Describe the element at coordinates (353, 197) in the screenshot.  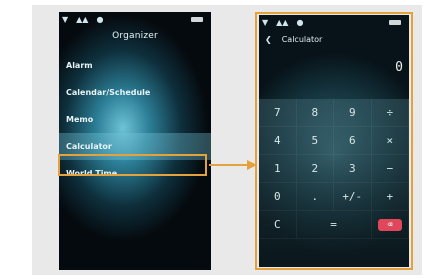
I see `key-plus-minus: +/-` at that location.